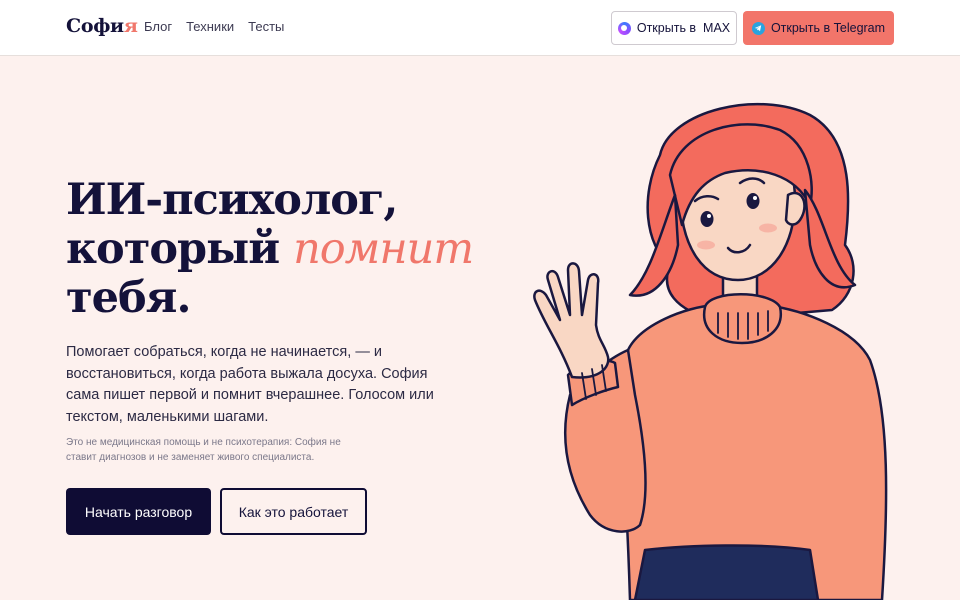 The width and height of the screenshot is (960, 600). I want to click on open-in-telegram-button: Открыть в Telegram, so click(818, 28).